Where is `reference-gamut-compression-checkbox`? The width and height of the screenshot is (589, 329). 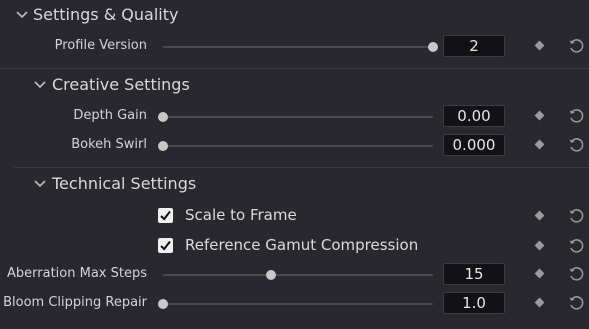
reference-gamut-compression-checkbox is located at coordinates (165, 245).